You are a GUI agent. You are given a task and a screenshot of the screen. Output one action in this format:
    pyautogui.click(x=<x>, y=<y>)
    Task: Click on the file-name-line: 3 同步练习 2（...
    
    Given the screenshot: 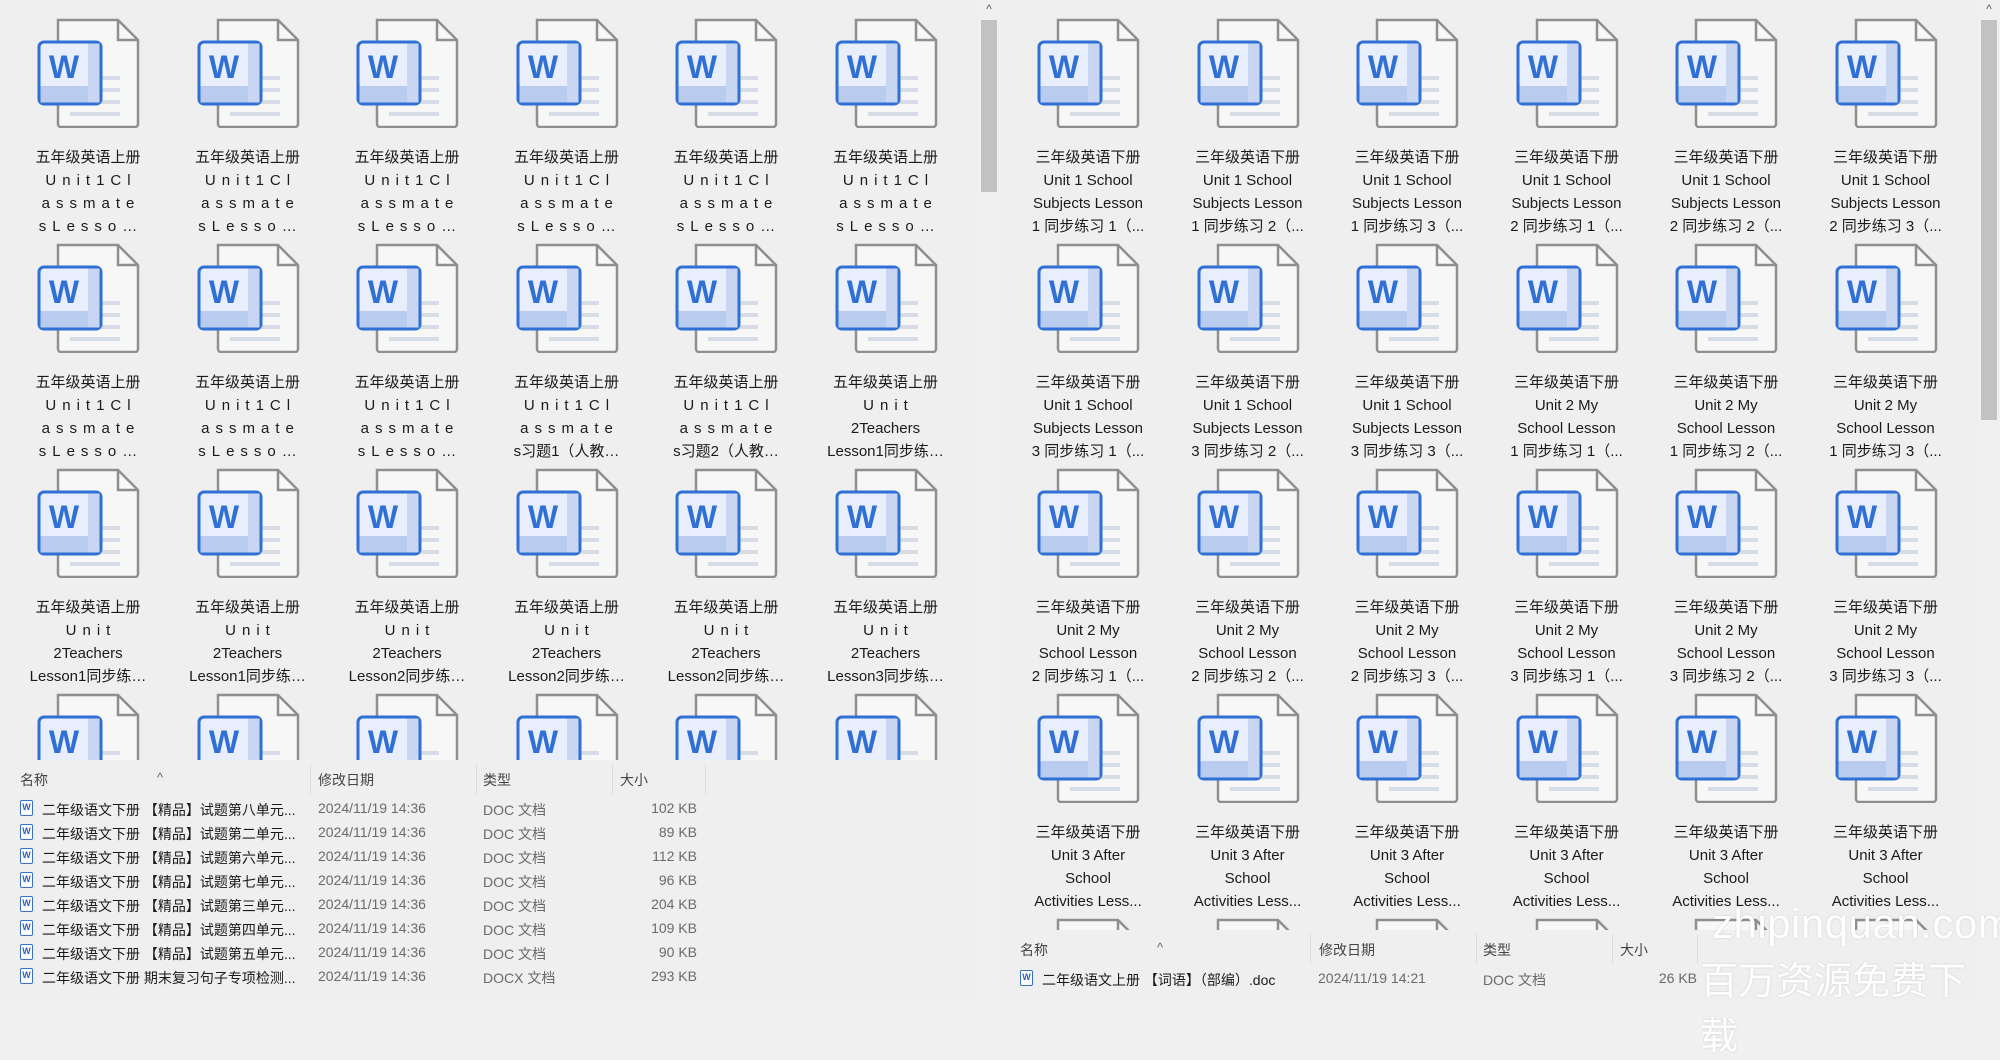 What is the action you would take?
    pyautogui.click(x=1247, y=451)
    